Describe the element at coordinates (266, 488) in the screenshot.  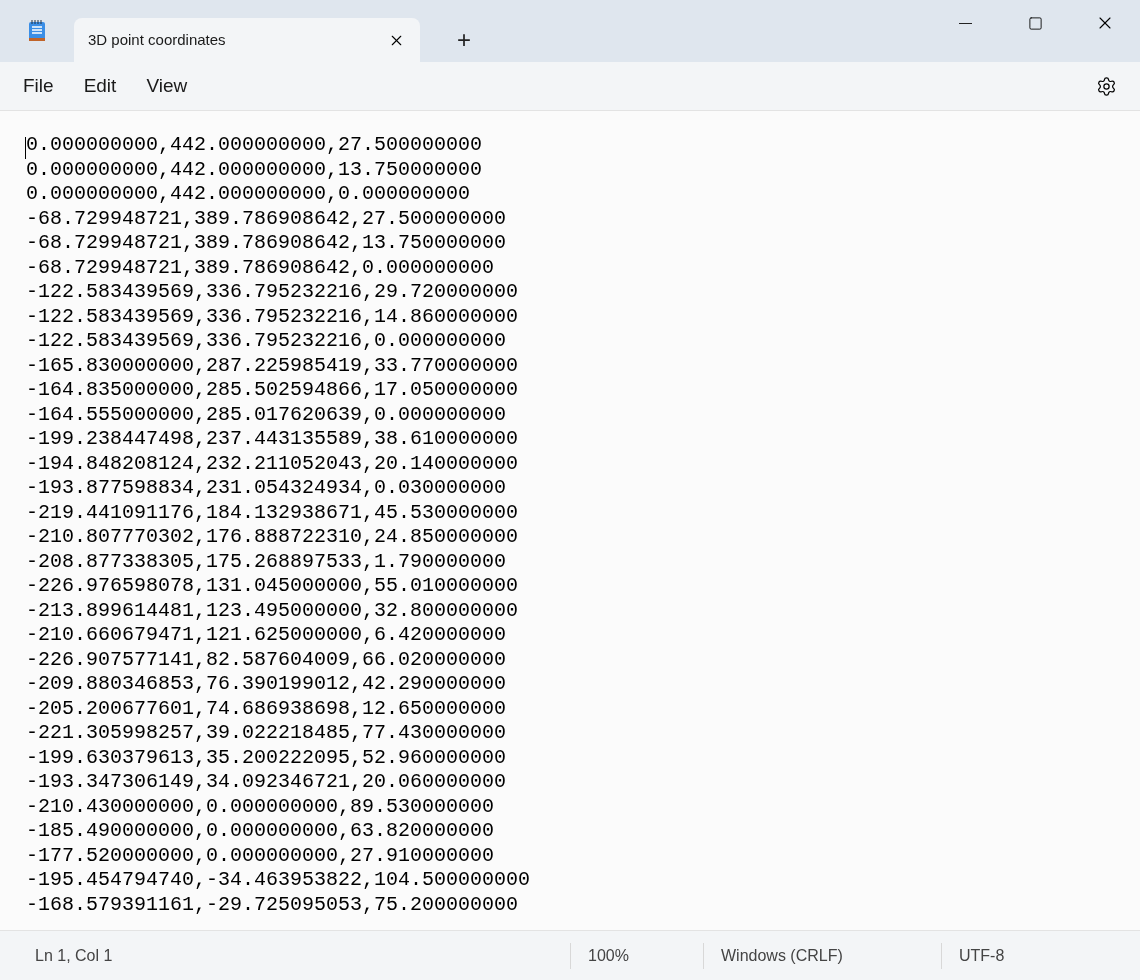
I see `text-line: -193.877598834,231.054324934,0.030000000` at that location.